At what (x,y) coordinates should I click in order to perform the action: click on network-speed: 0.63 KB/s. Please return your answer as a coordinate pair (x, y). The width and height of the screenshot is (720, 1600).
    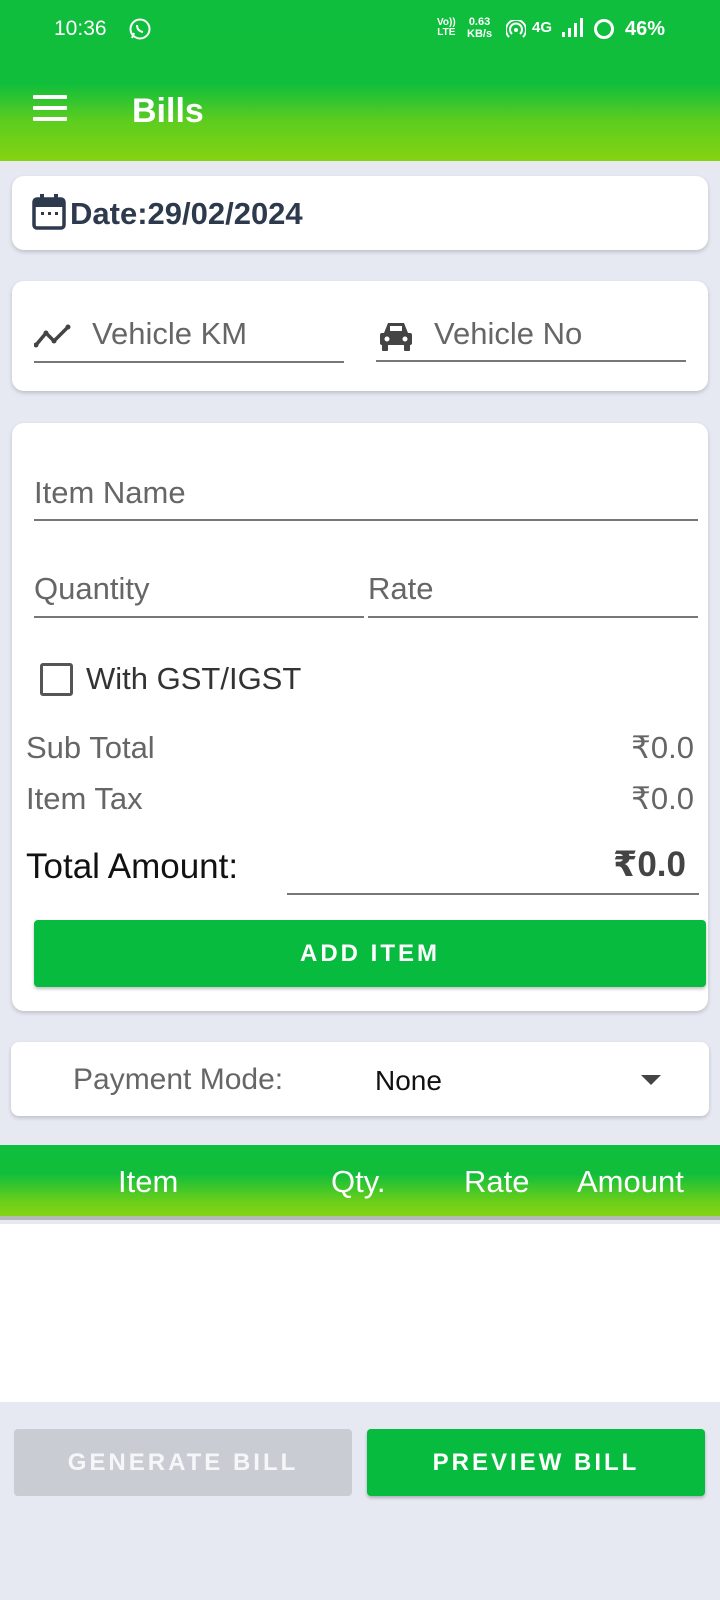
    Looking at the image, I should click on (479, 28).